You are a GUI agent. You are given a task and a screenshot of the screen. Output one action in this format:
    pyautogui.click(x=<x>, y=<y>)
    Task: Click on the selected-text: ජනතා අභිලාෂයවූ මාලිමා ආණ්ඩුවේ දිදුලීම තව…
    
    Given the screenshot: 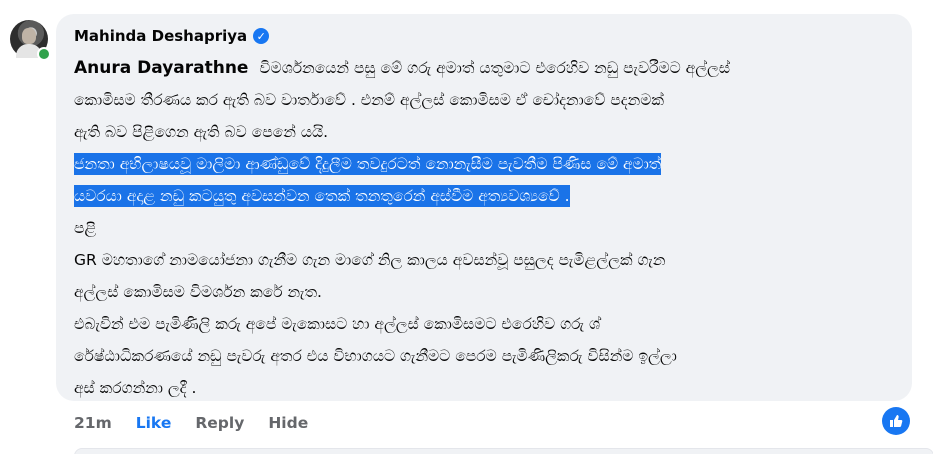 What is the action you would take?
    pyautogui.click(x=368, y=164)
    